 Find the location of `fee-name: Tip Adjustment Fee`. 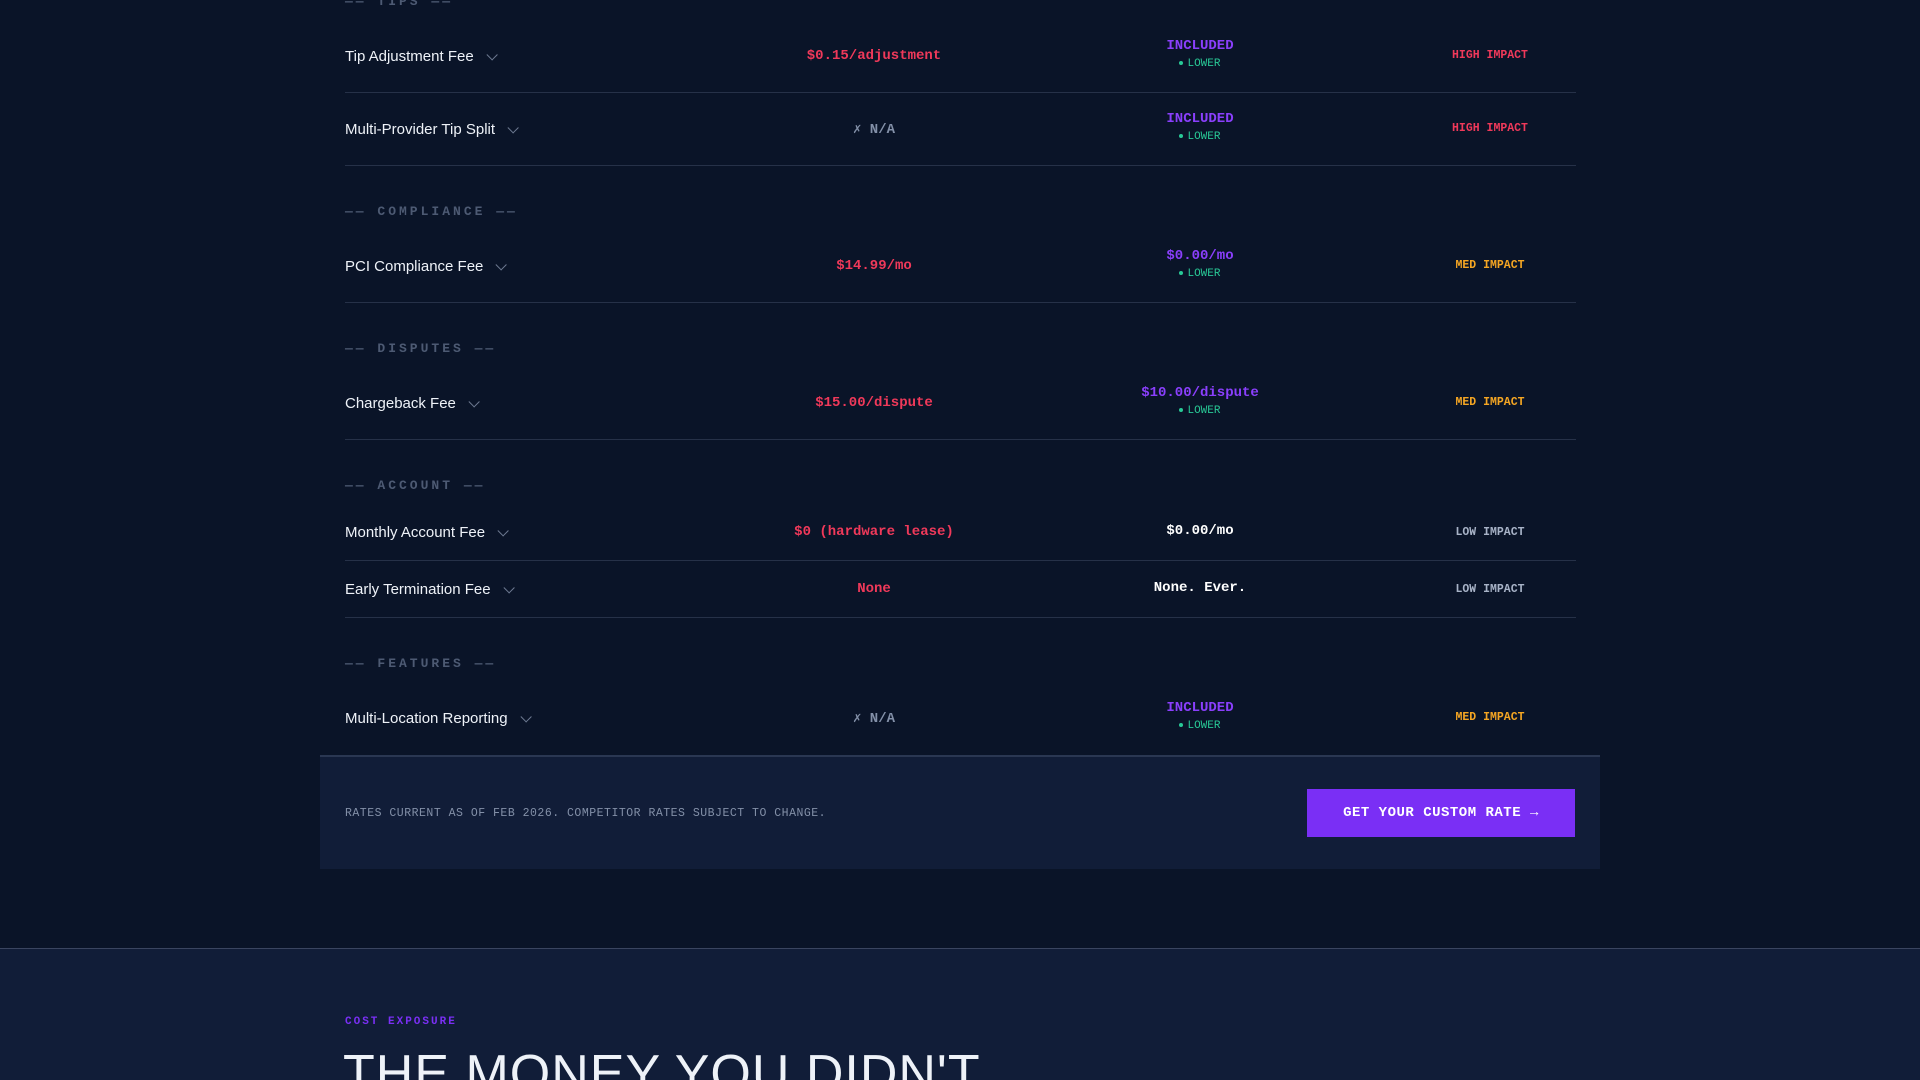

fee-name: Tip Adjustment Fee is located at coordinates (409, 56).